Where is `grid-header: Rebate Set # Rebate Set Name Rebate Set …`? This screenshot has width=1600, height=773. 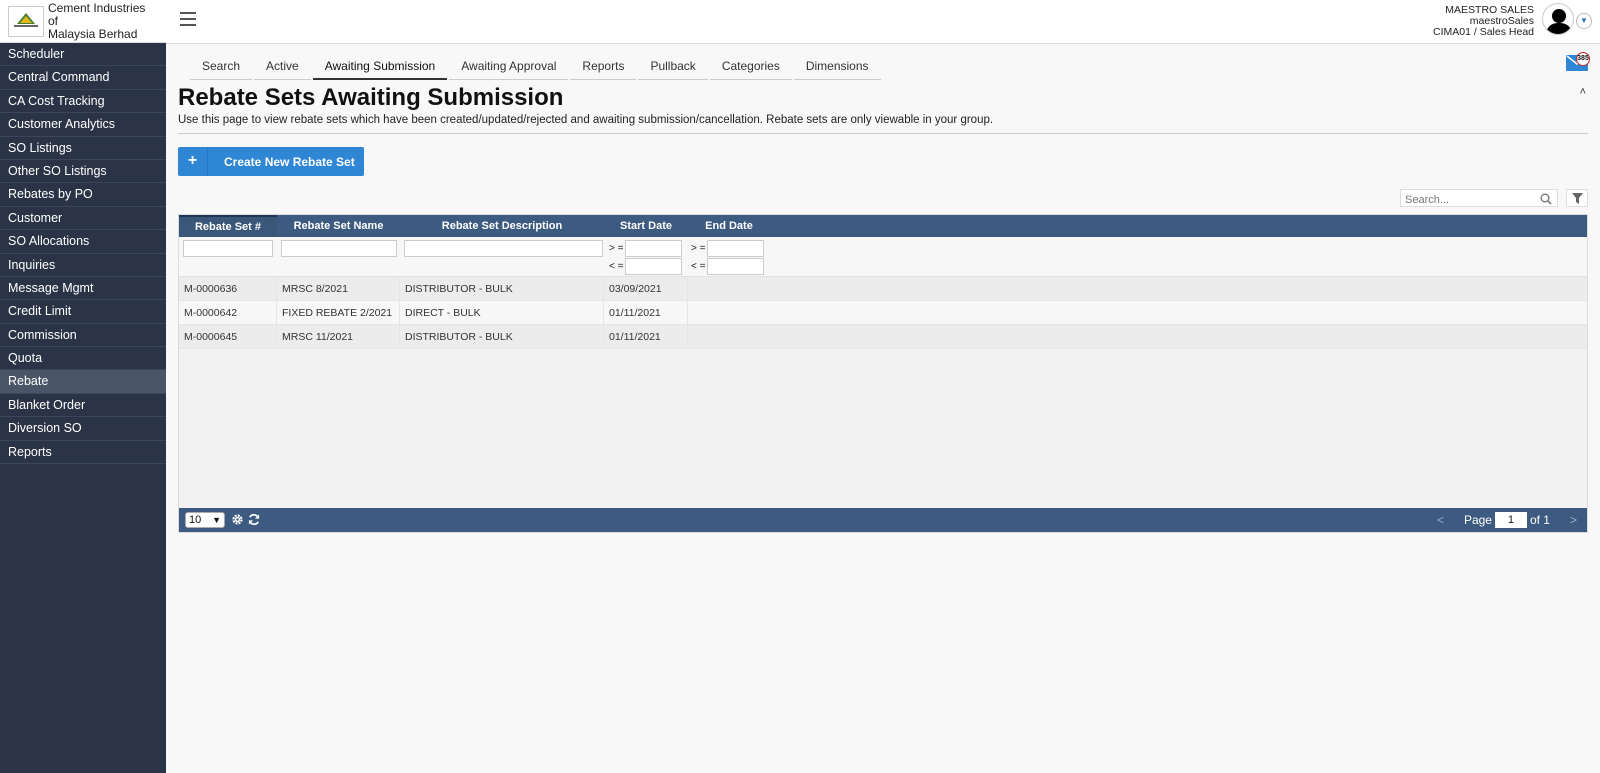
grid-header: Rebate Set # Rebate Set Name Rebate Set … is located at coordinates (883, 226).